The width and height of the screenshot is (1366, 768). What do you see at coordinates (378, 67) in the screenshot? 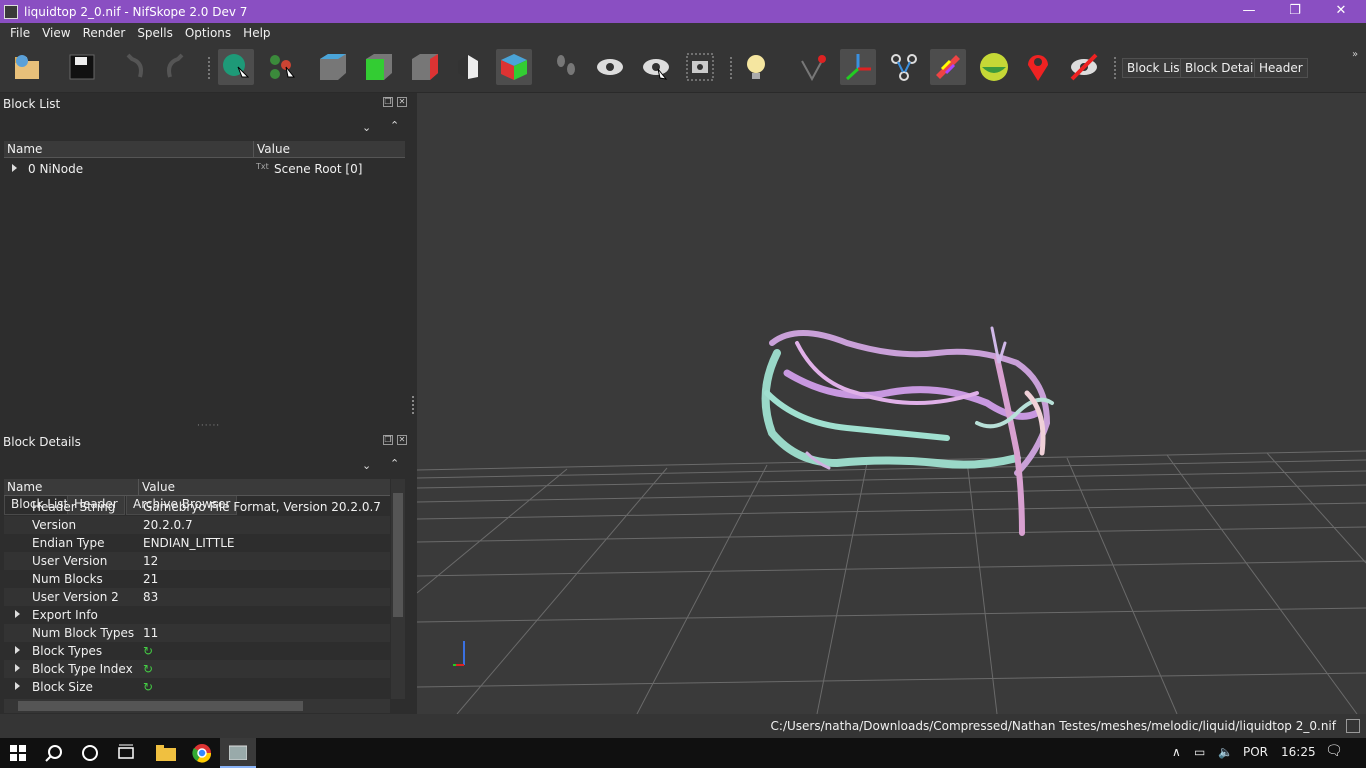
I see `view-top-icon` at bounding box center [378, 67].